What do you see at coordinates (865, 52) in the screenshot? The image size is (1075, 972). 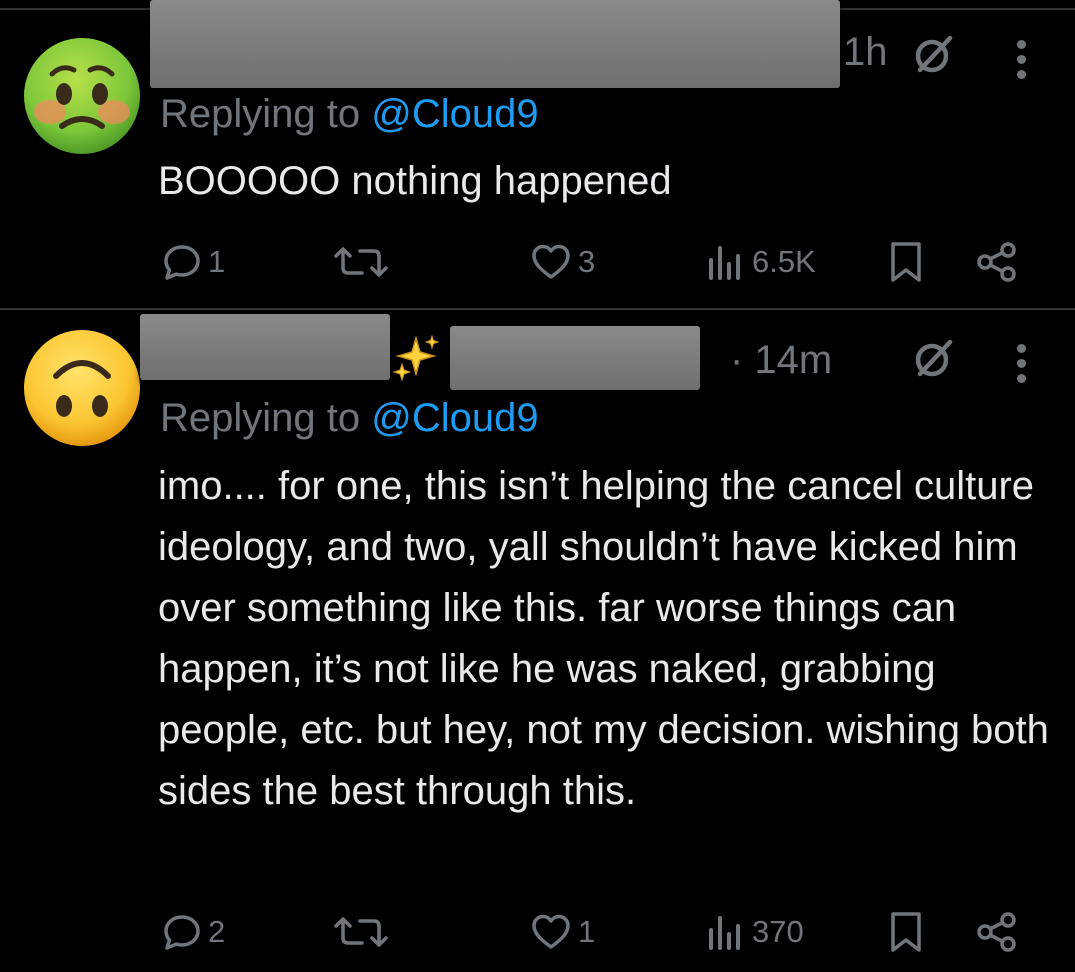 I see `tweet-timestamp: 1h` at bounding box center [865, 52].